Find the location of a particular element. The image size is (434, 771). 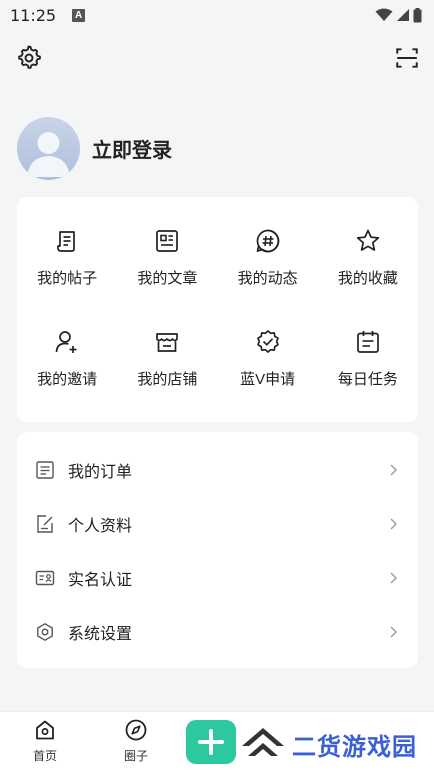

grid-label: 我的收藏 is located at coordinates (367, 278).